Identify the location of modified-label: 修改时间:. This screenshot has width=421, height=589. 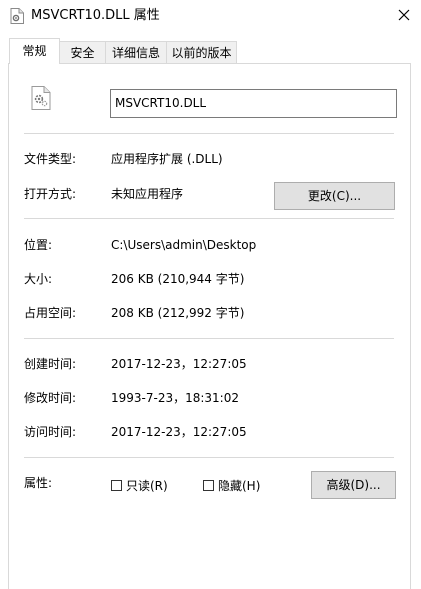
(50, 398).